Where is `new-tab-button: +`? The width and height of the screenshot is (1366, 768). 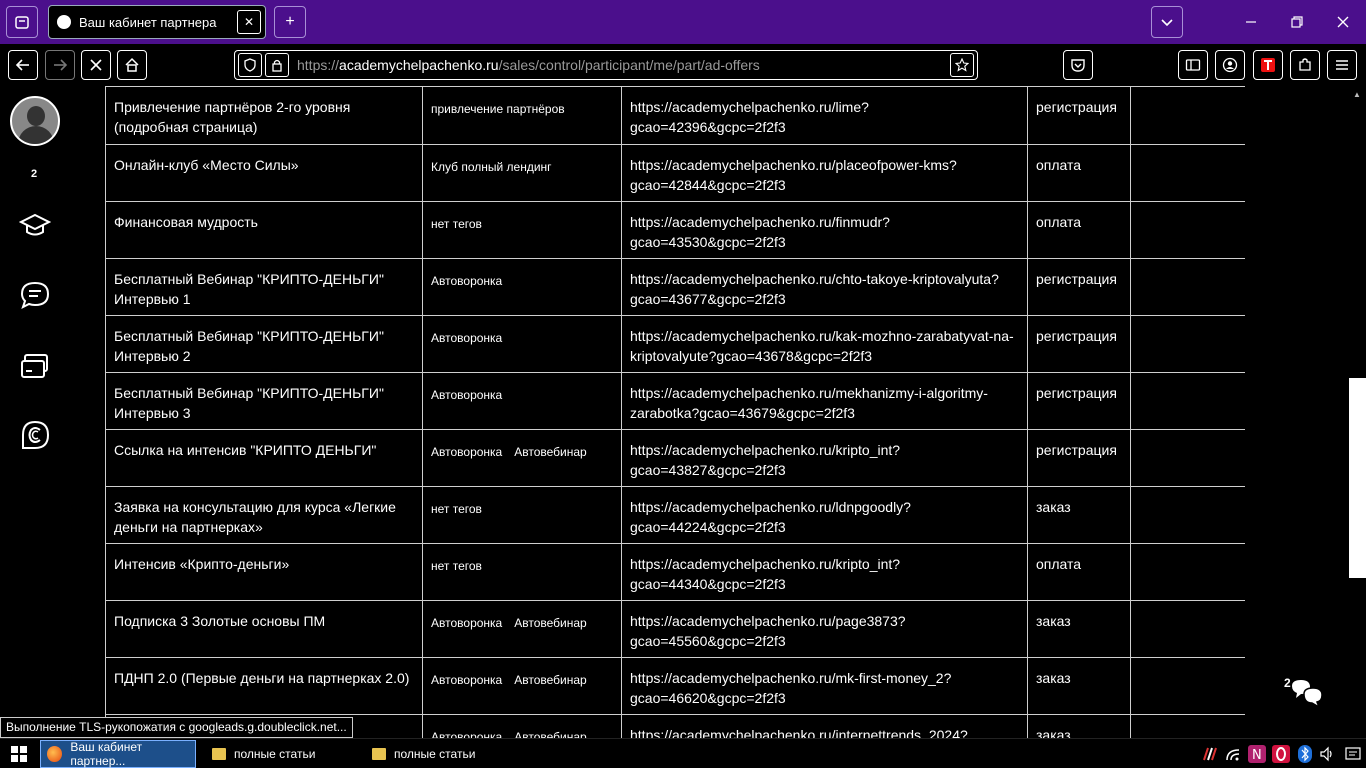
new-tab-button: + is located at coordinates (290, 22).